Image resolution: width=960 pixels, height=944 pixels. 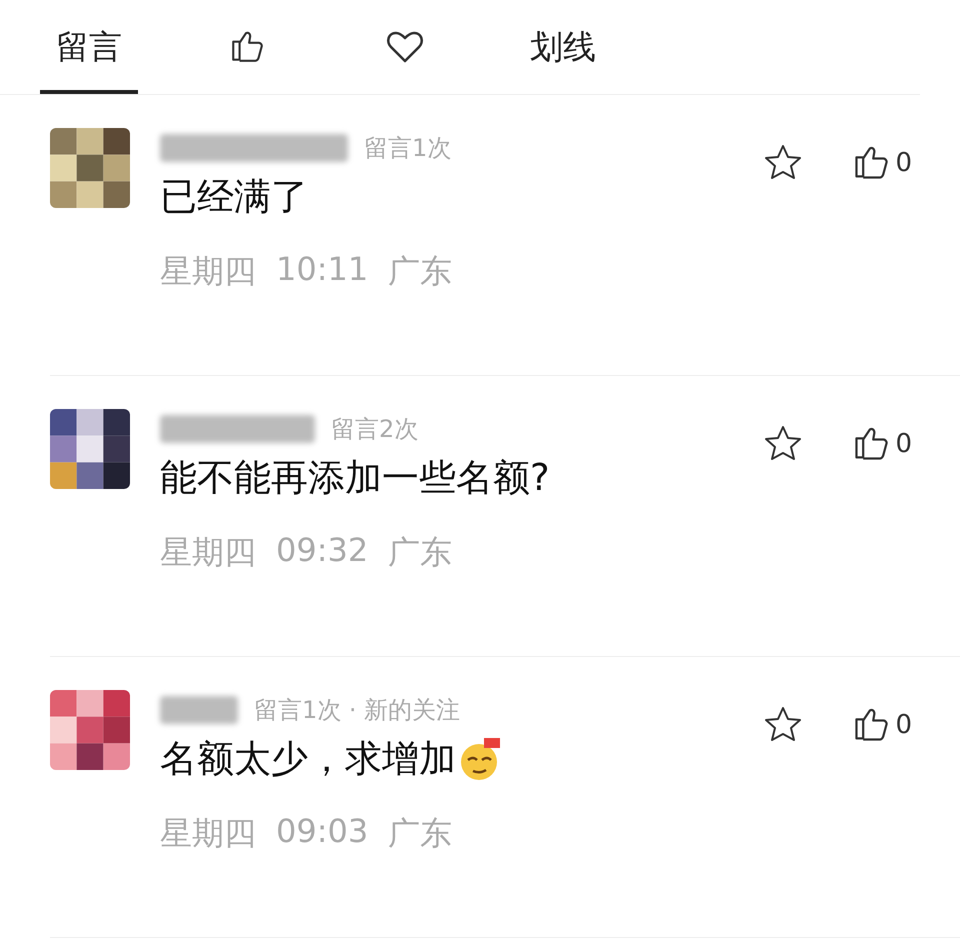 What do you see at coordinates (355, 478) in the screenshot?
I see `comment-text: 能不能再添加一些名额?` at bounding box center [355, 478].